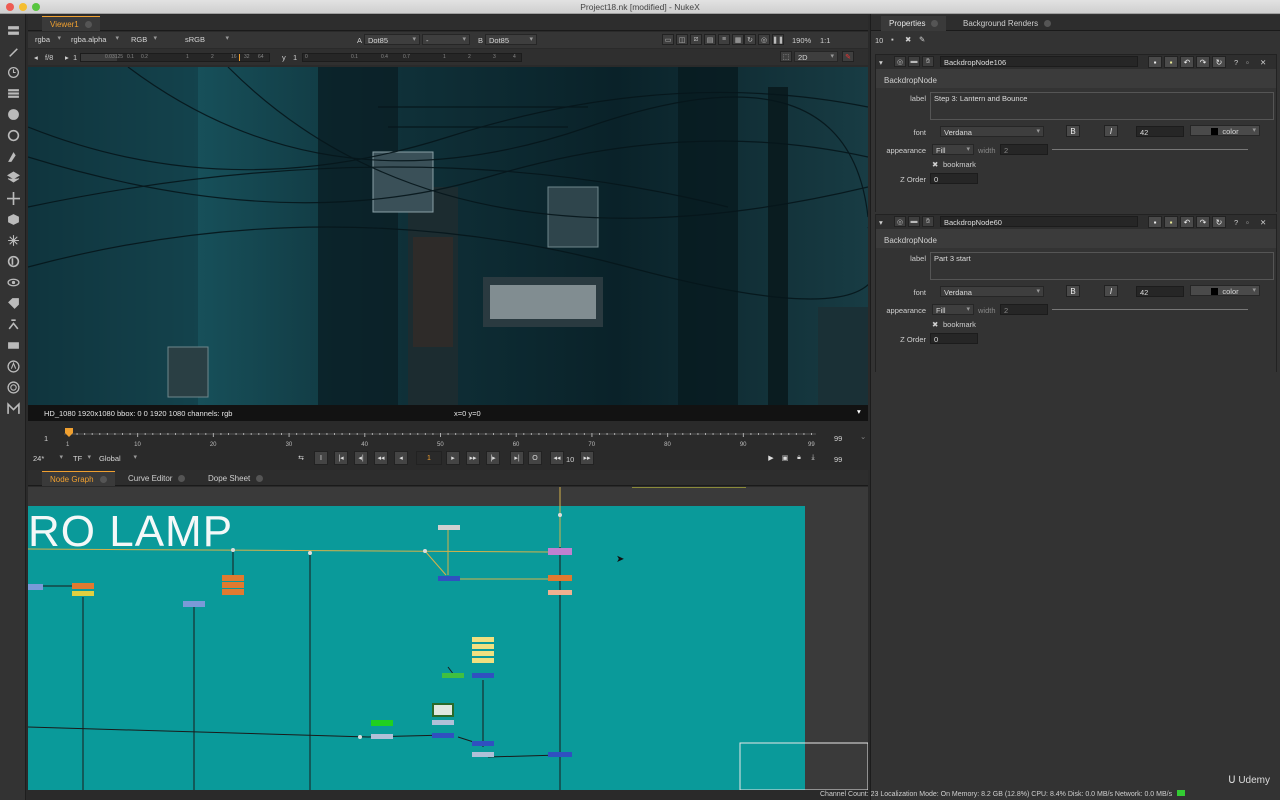 The width and height of the screenshot is (1280, 800). I want to click on mocha-tools-icon, so click(13, 408).